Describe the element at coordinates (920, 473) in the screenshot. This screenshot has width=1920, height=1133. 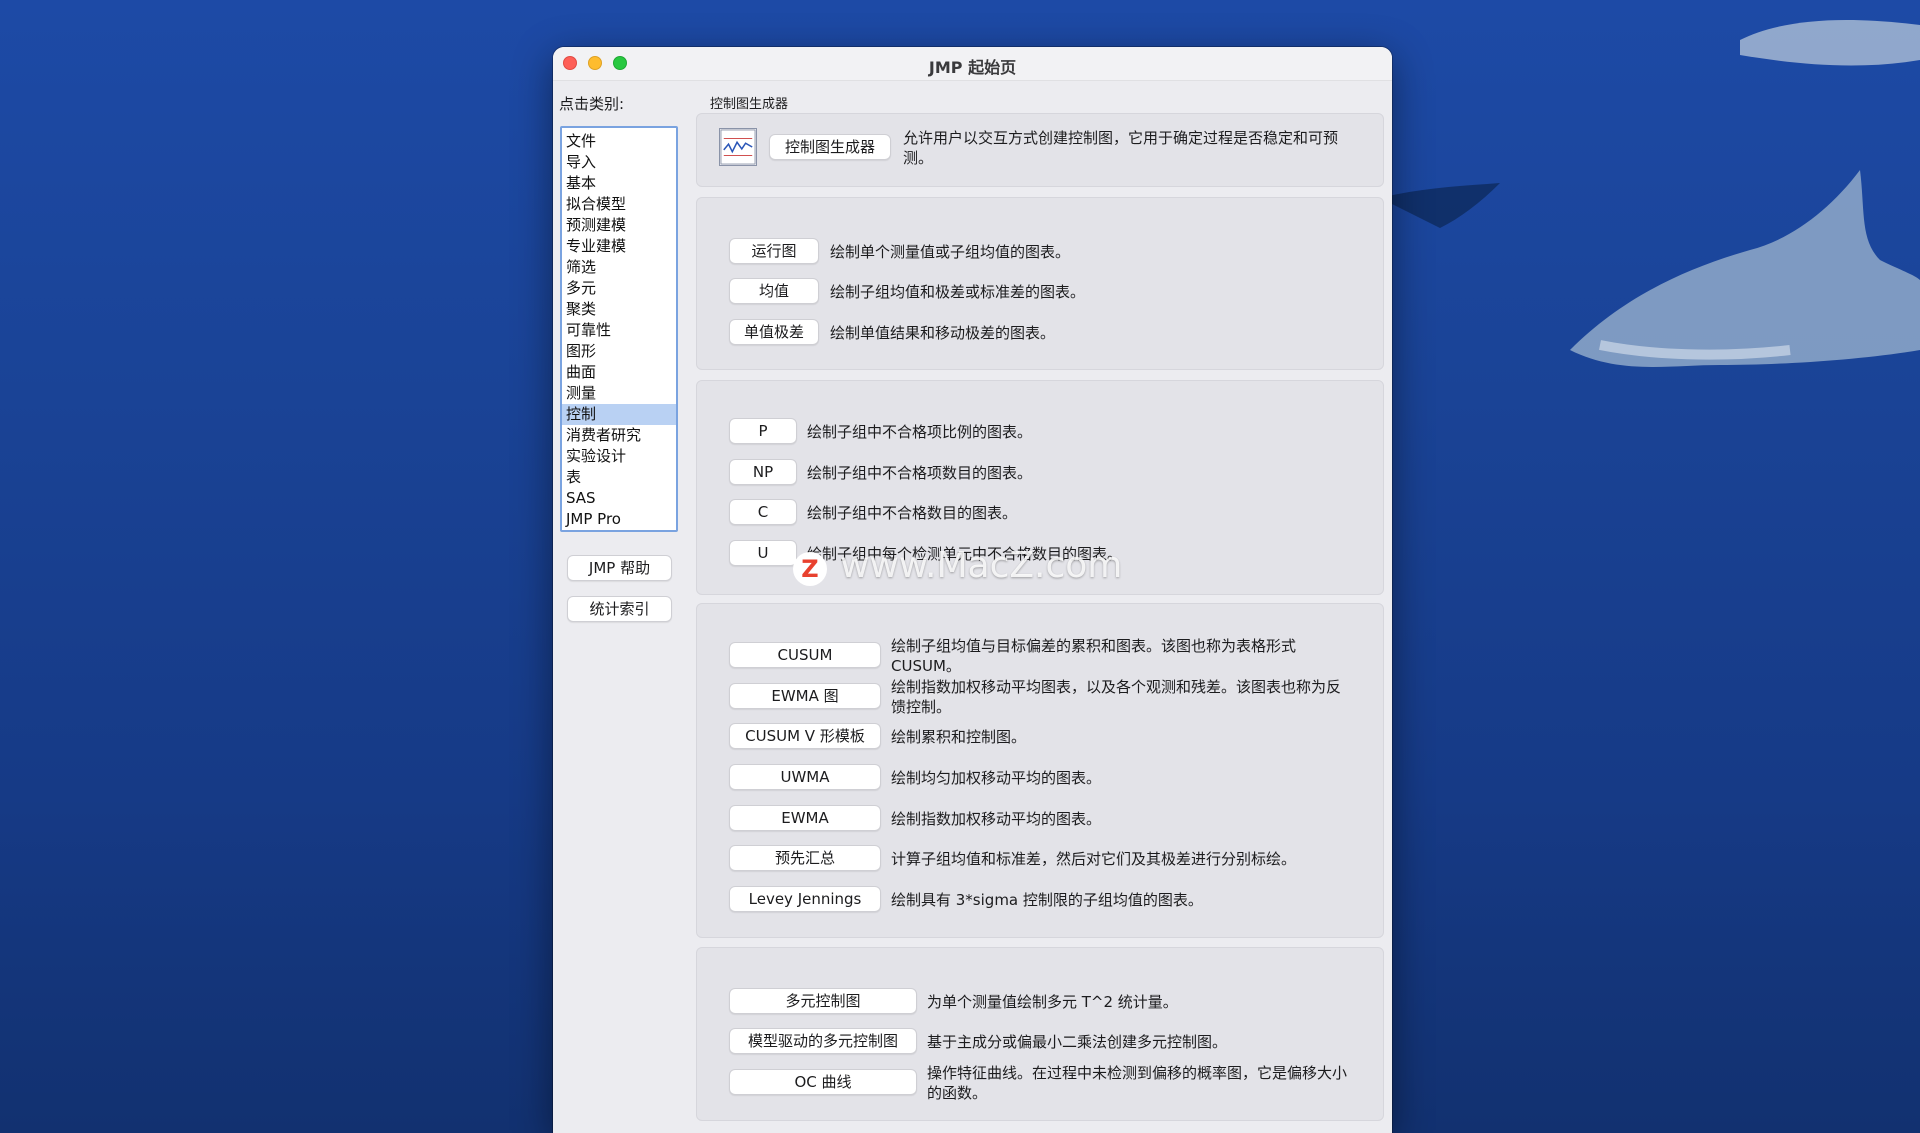
I see `np-chart-desc: 绘制子组中不合格项数目的图表。` at that location.